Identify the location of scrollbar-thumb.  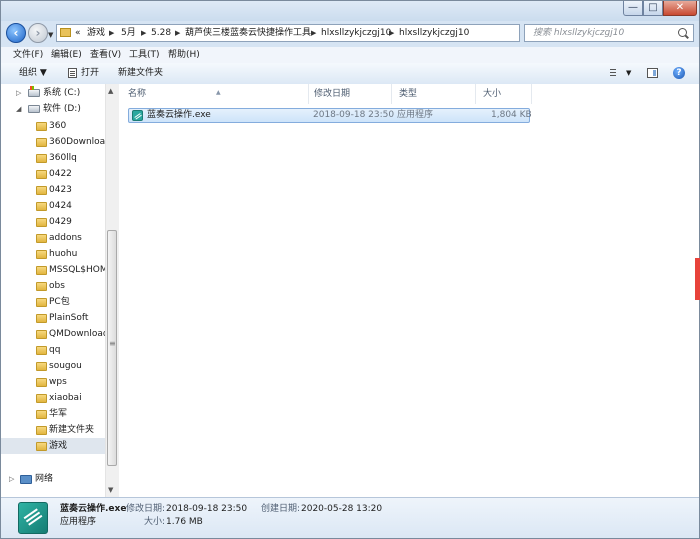
(112, 348).